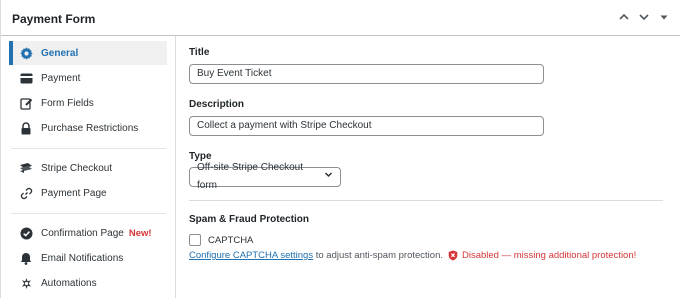 This screenshot has height=298, width=680. Describe the element at coordinates (453, 255) in the screenshot. I see `shield-warning-icon` at that location.